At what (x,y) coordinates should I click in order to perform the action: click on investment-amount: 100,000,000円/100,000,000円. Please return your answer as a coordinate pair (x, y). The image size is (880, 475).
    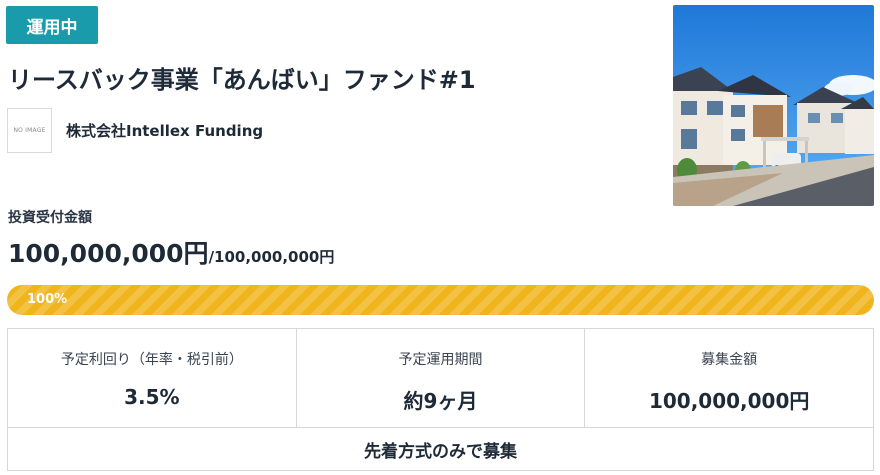
    Looking at the image, I should click on (171, 252).